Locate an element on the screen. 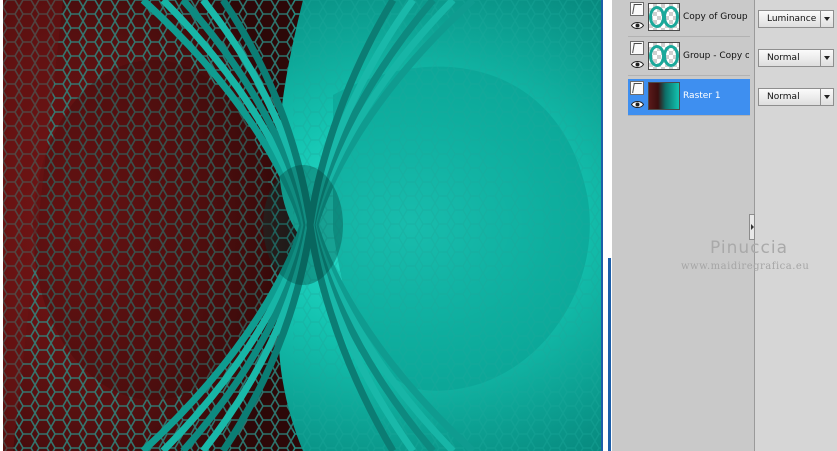 This screenshot has height=451, width=837. layer-row-copy-of-group: Copy of Group is located at coordinates (689, 18).